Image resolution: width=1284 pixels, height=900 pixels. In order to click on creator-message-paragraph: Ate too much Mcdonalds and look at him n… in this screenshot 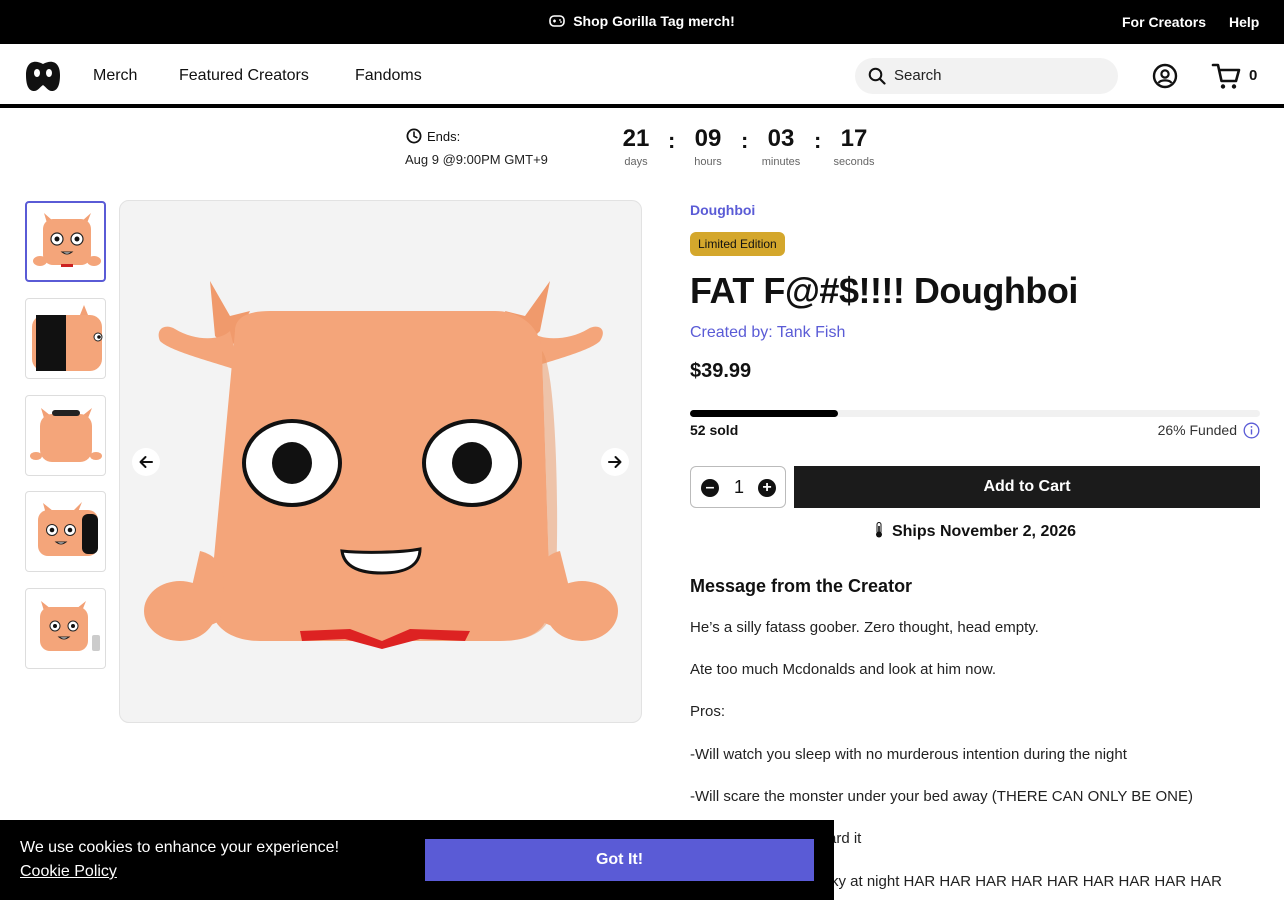, I will do `click(843, 669)`.